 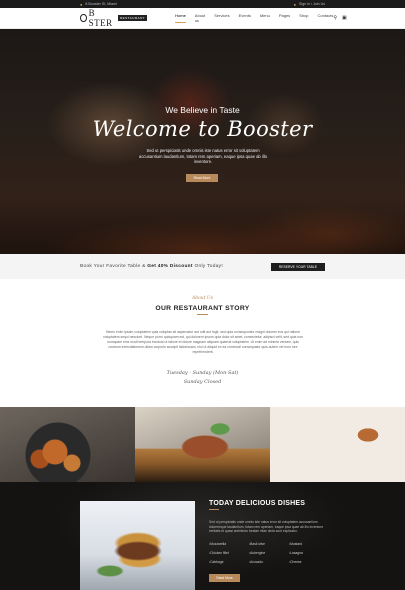 What do you see at coordinates (202, 382) in the screenshot?
I see `story-signature-line2: Sunday Closed` at bounding box center [202, 382].